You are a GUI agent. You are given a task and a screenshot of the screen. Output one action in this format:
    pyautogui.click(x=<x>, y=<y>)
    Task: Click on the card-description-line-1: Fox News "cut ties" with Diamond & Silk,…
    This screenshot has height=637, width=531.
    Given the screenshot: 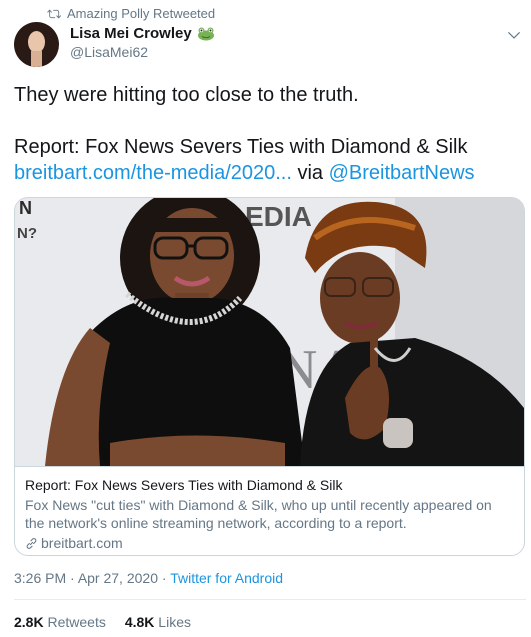 What is the action you would take?
    pyautogui.click(x=258, y=505)
    